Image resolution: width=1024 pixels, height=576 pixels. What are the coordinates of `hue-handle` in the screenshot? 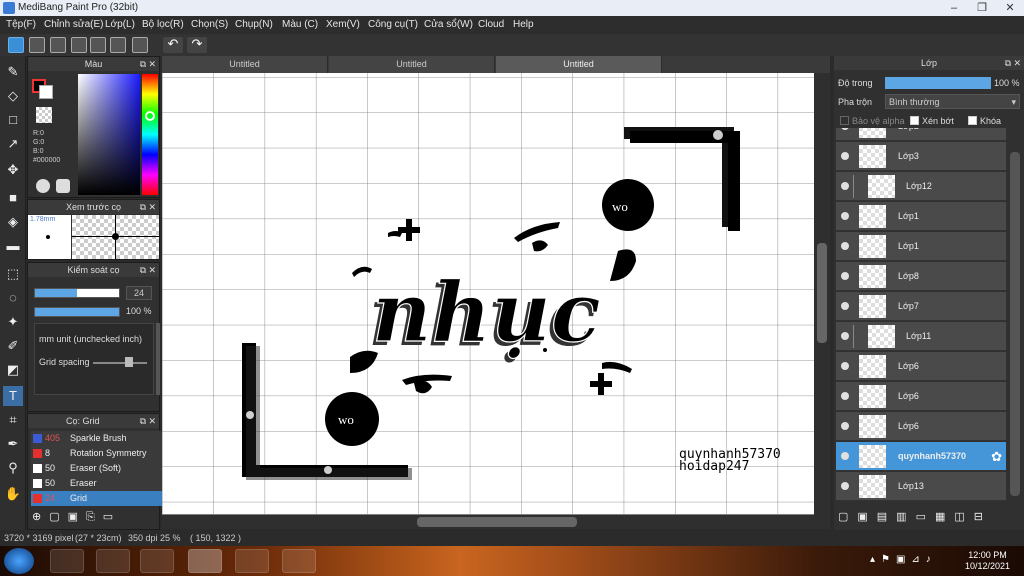 It's located at (150, 116).